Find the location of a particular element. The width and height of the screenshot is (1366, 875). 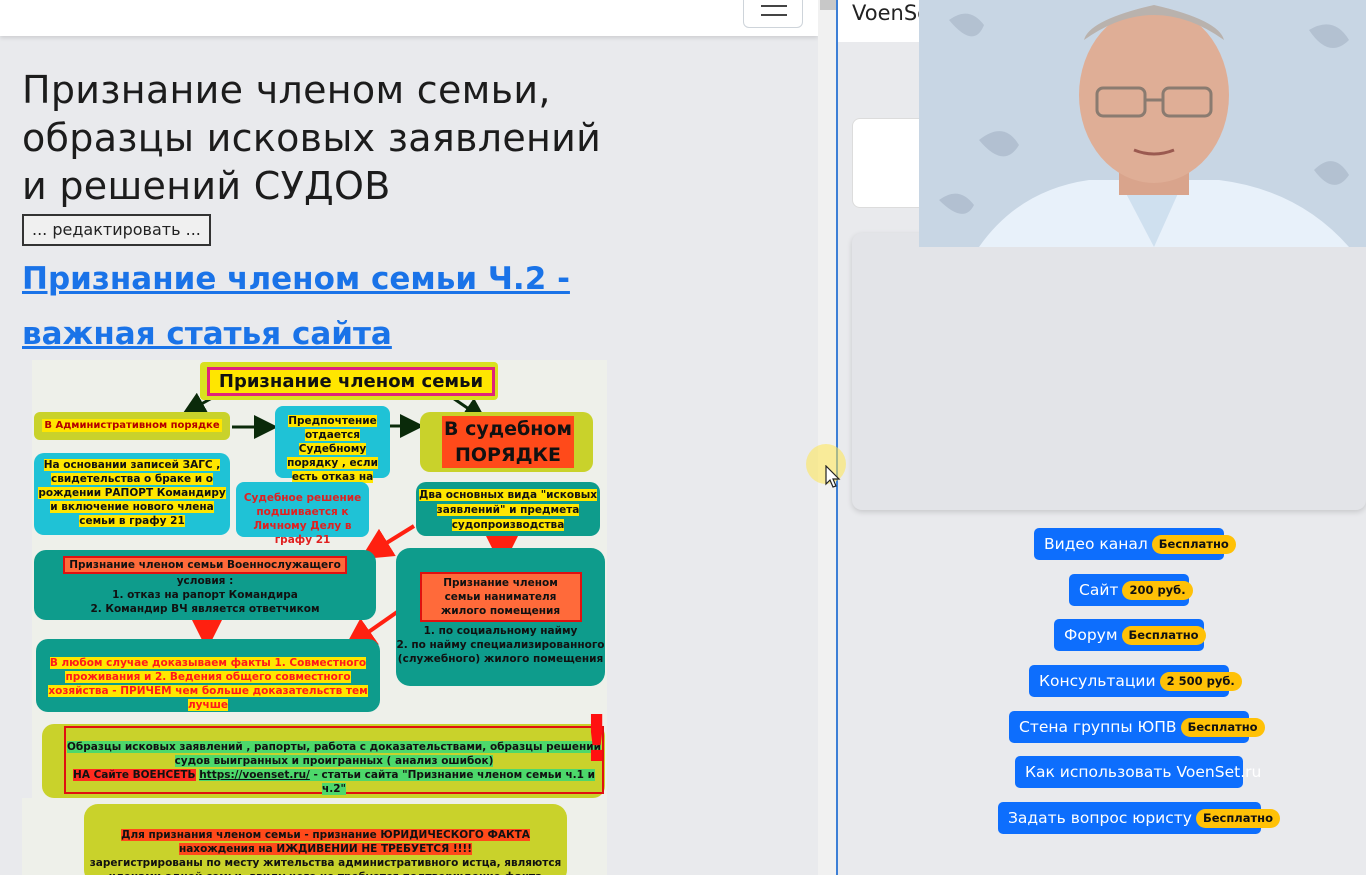

serviceman-condition-label: условия : is located at coordinates (205, 581).